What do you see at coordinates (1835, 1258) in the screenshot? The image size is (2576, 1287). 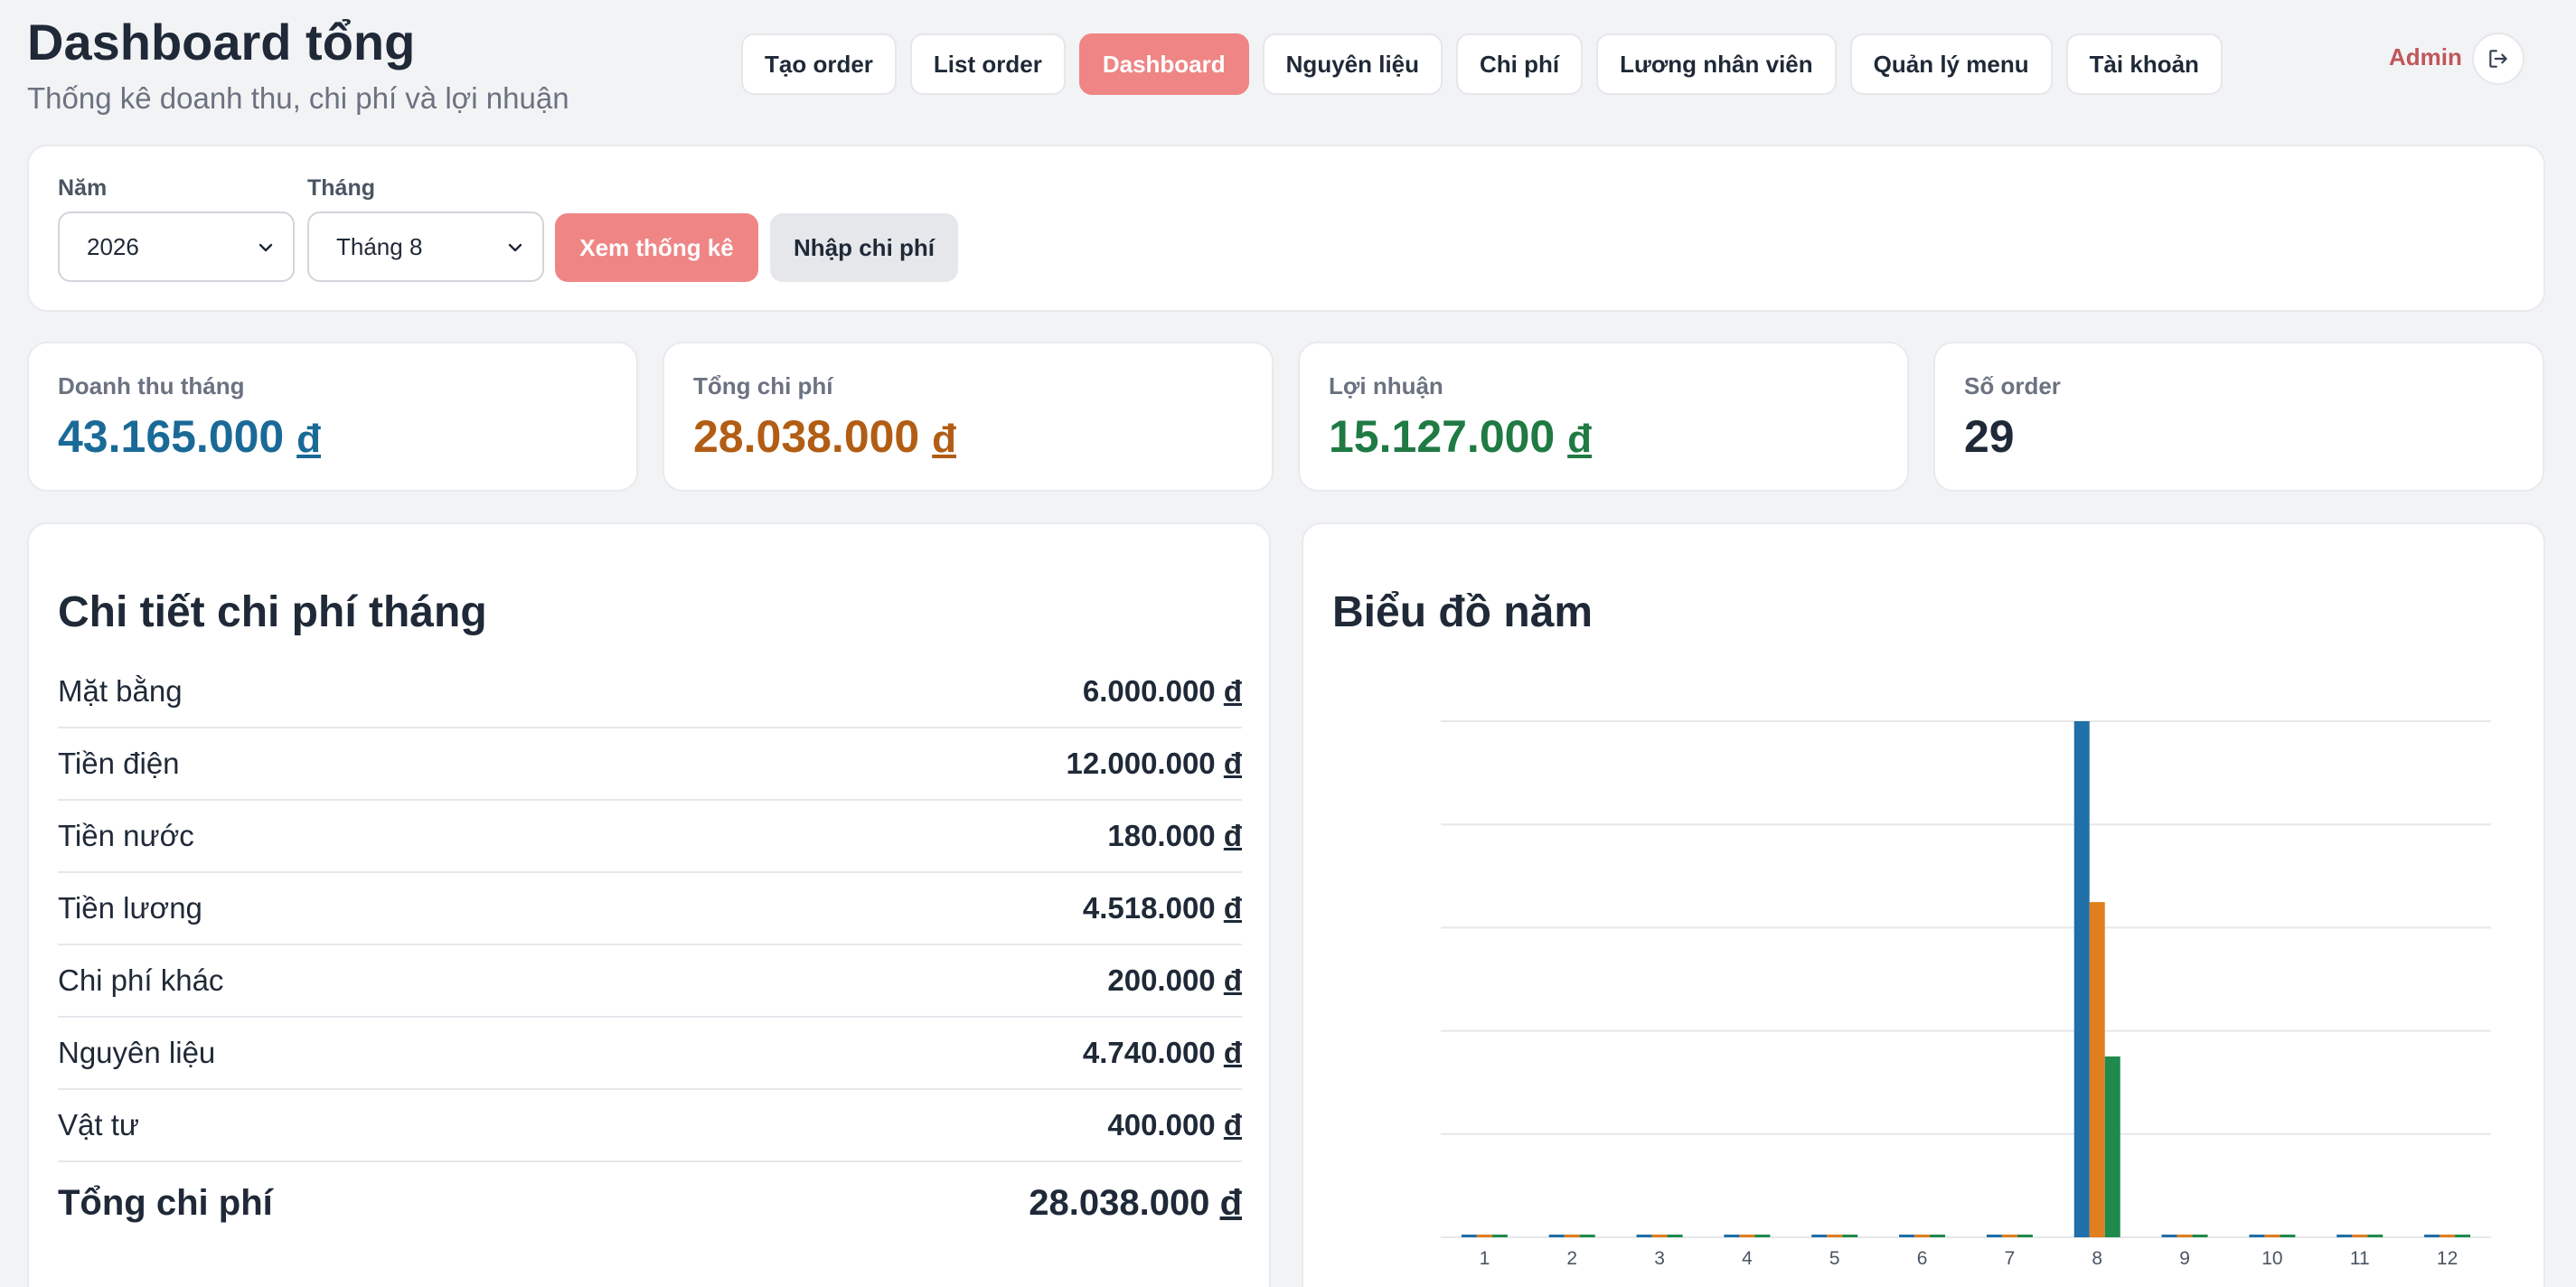 I see `x-tick-label: 5` at bounding box center [1835, 1258].